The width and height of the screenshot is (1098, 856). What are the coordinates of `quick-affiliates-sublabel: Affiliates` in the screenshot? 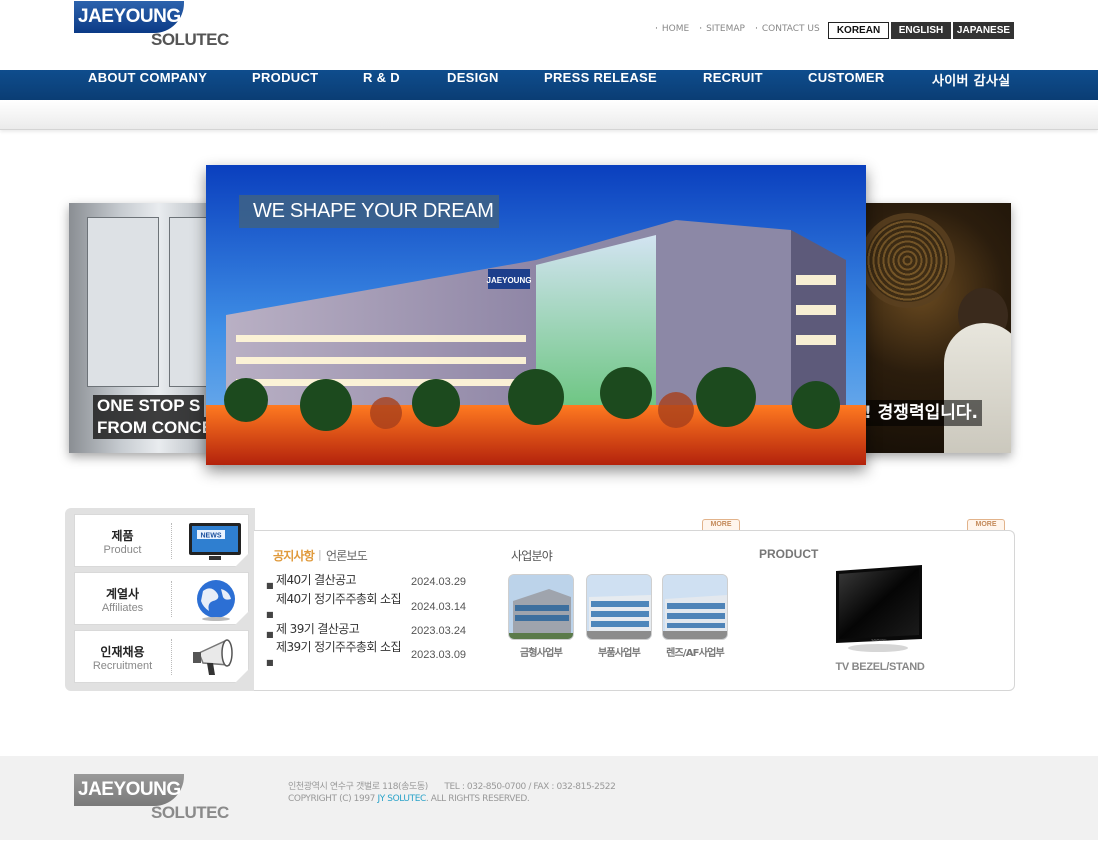 It's located at (122, 608).